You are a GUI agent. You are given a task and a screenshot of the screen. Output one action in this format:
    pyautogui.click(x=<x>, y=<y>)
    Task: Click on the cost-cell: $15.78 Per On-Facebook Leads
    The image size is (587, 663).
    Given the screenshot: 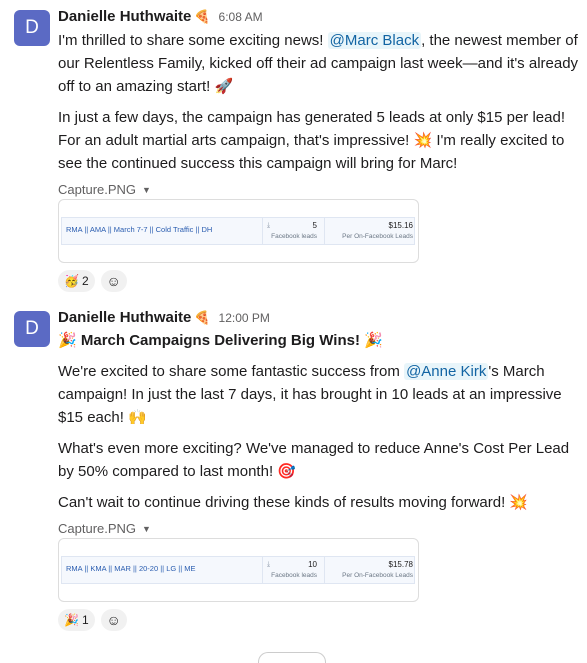 What is the action you would take?
    pyautogui.click(x=369, y=570)
    